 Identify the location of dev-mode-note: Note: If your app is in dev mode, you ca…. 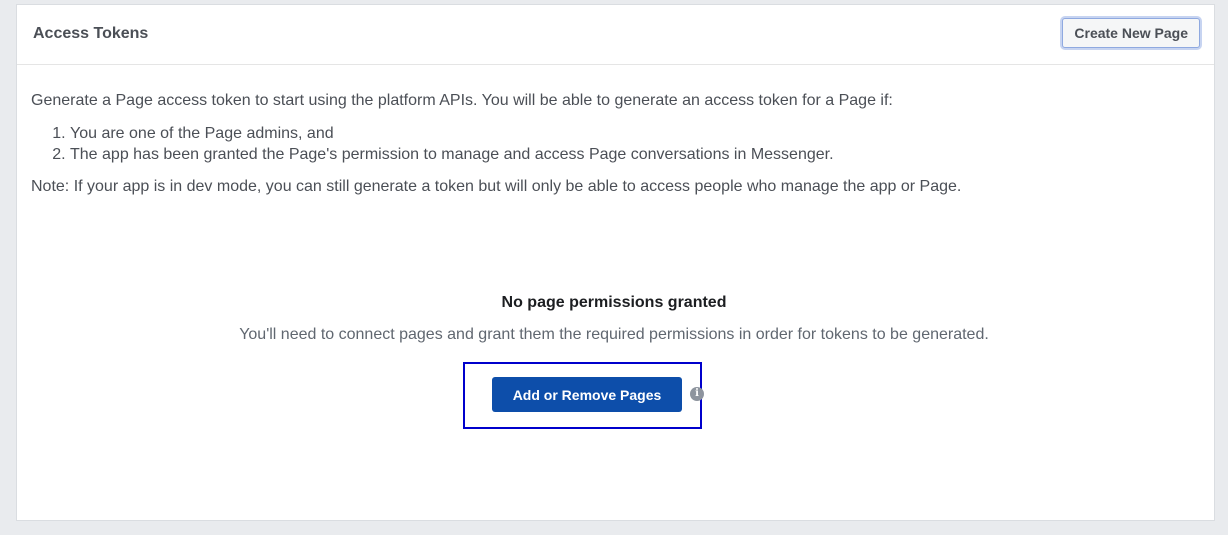
(496, 186).